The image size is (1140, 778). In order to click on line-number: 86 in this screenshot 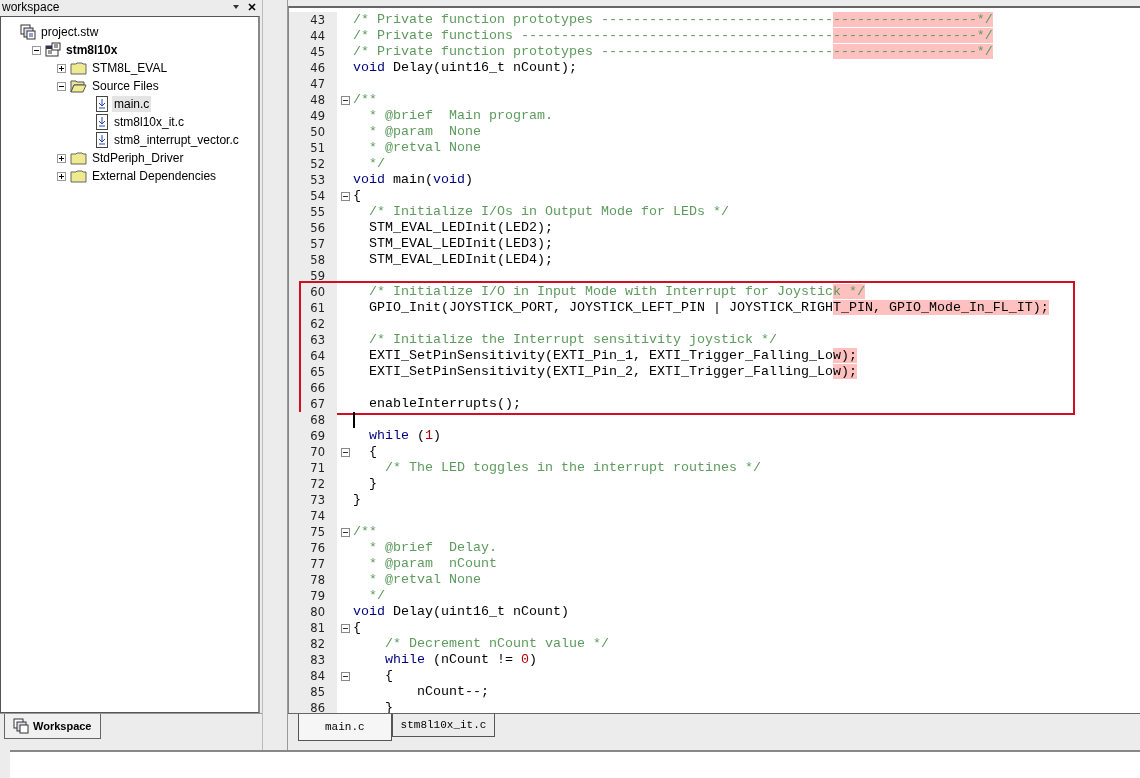, I will do `click(313, 706)`.